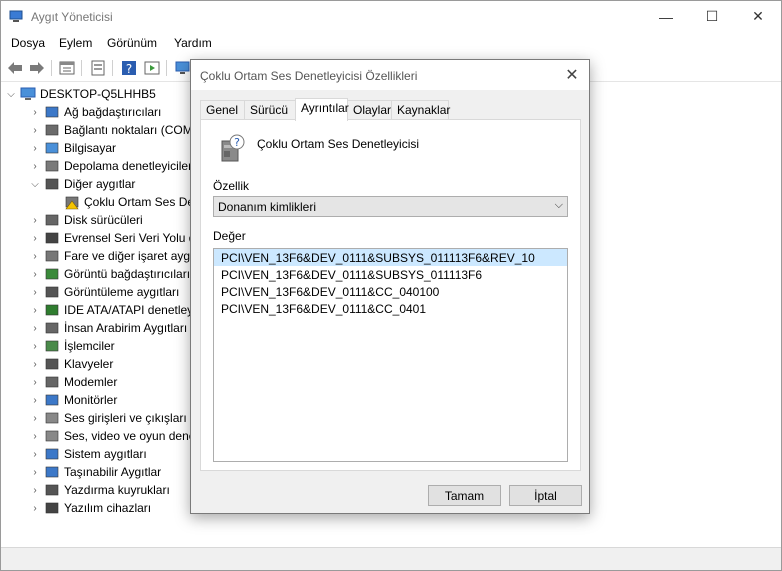  I want to click on tree-item: › Klavyeler, so click(71, 364).